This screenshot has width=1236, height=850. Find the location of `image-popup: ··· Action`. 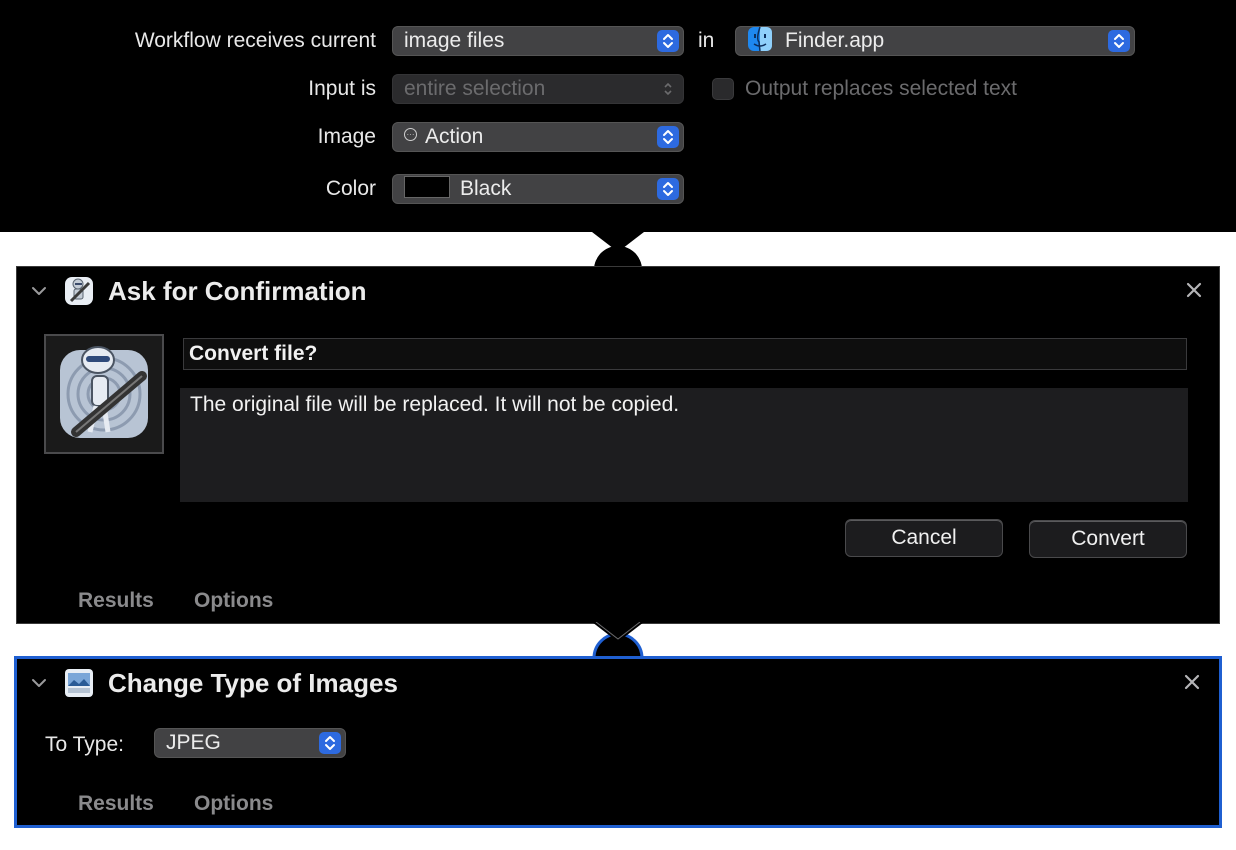

image-popup: ··· Action is located at coordinates (538, 137).